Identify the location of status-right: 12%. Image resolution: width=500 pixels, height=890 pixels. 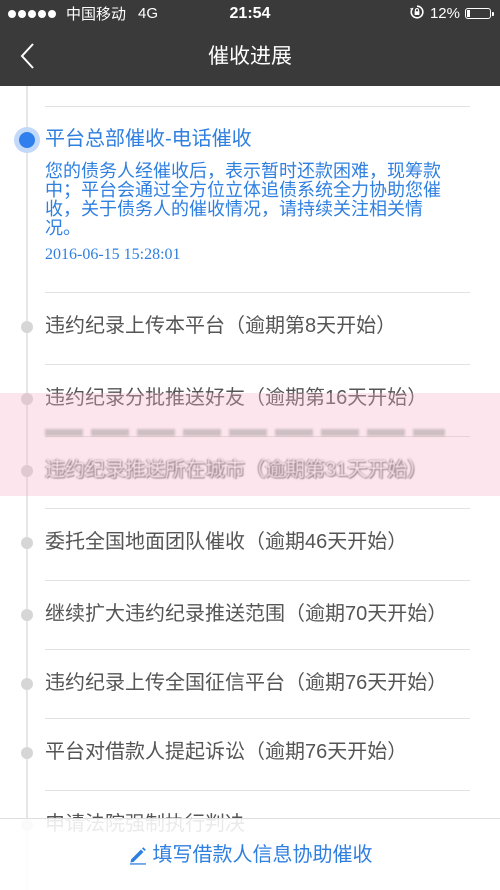
(451, 13).